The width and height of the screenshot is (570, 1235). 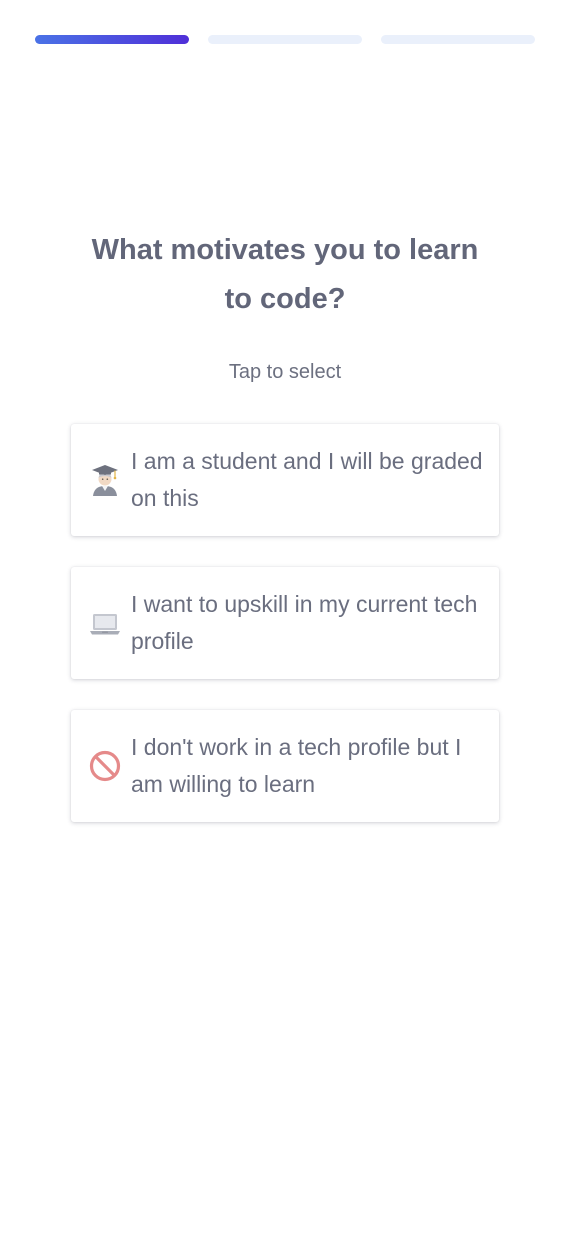 I want to click on progress-bar, so click(x=285, y=39).